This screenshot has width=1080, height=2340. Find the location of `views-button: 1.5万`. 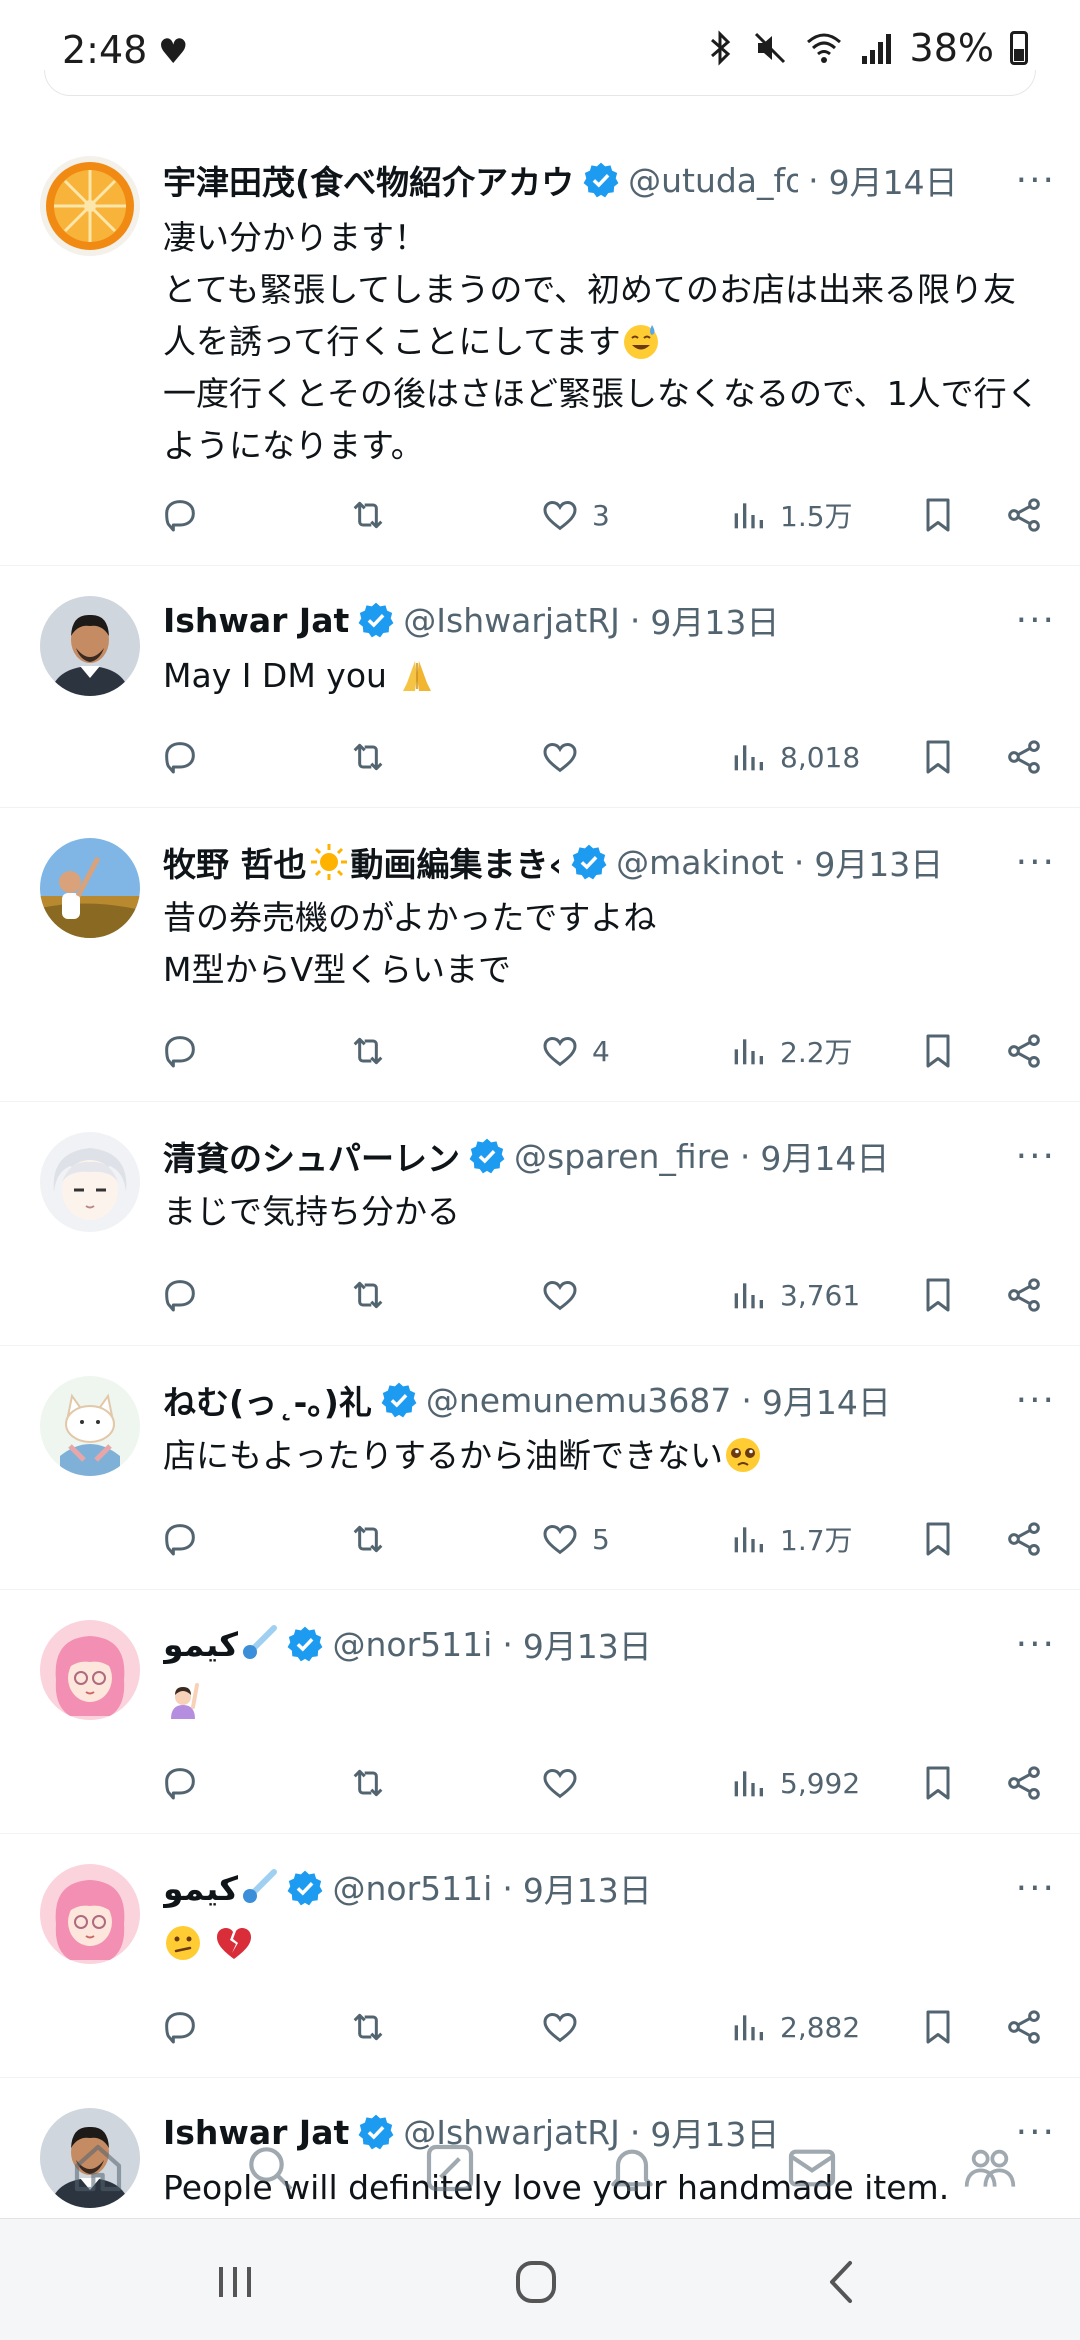

views-button: 1.5万 is located at coordinates (790, 515).